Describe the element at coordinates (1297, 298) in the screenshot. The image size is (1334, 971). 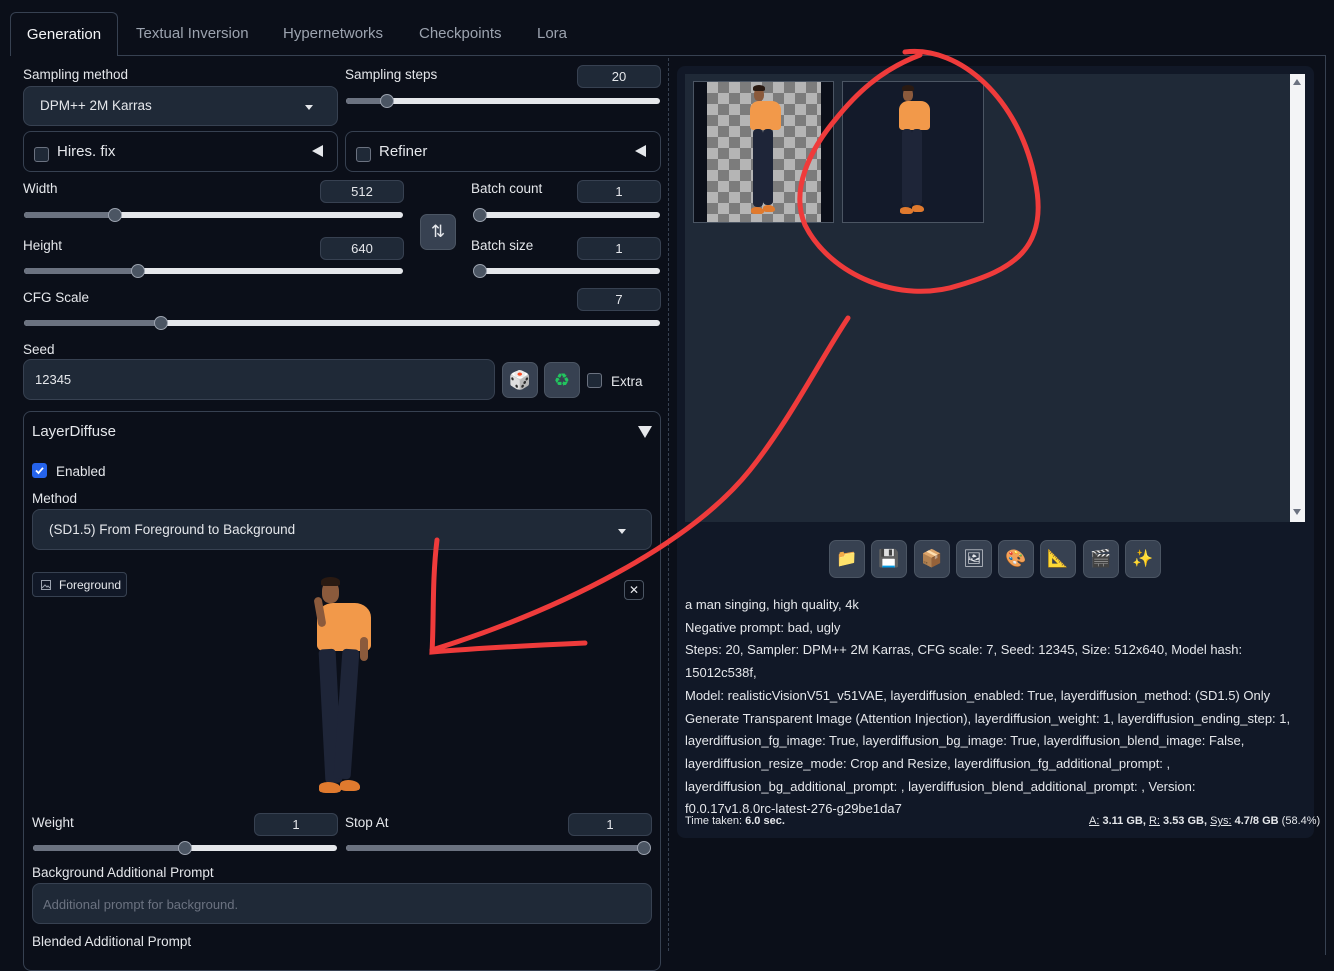
I see `gallery-scrollbar` at that location.